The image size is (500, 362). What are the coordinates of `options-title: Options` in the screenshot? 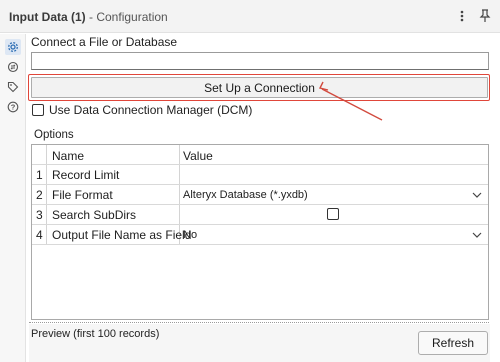 It's located at (54, 135).